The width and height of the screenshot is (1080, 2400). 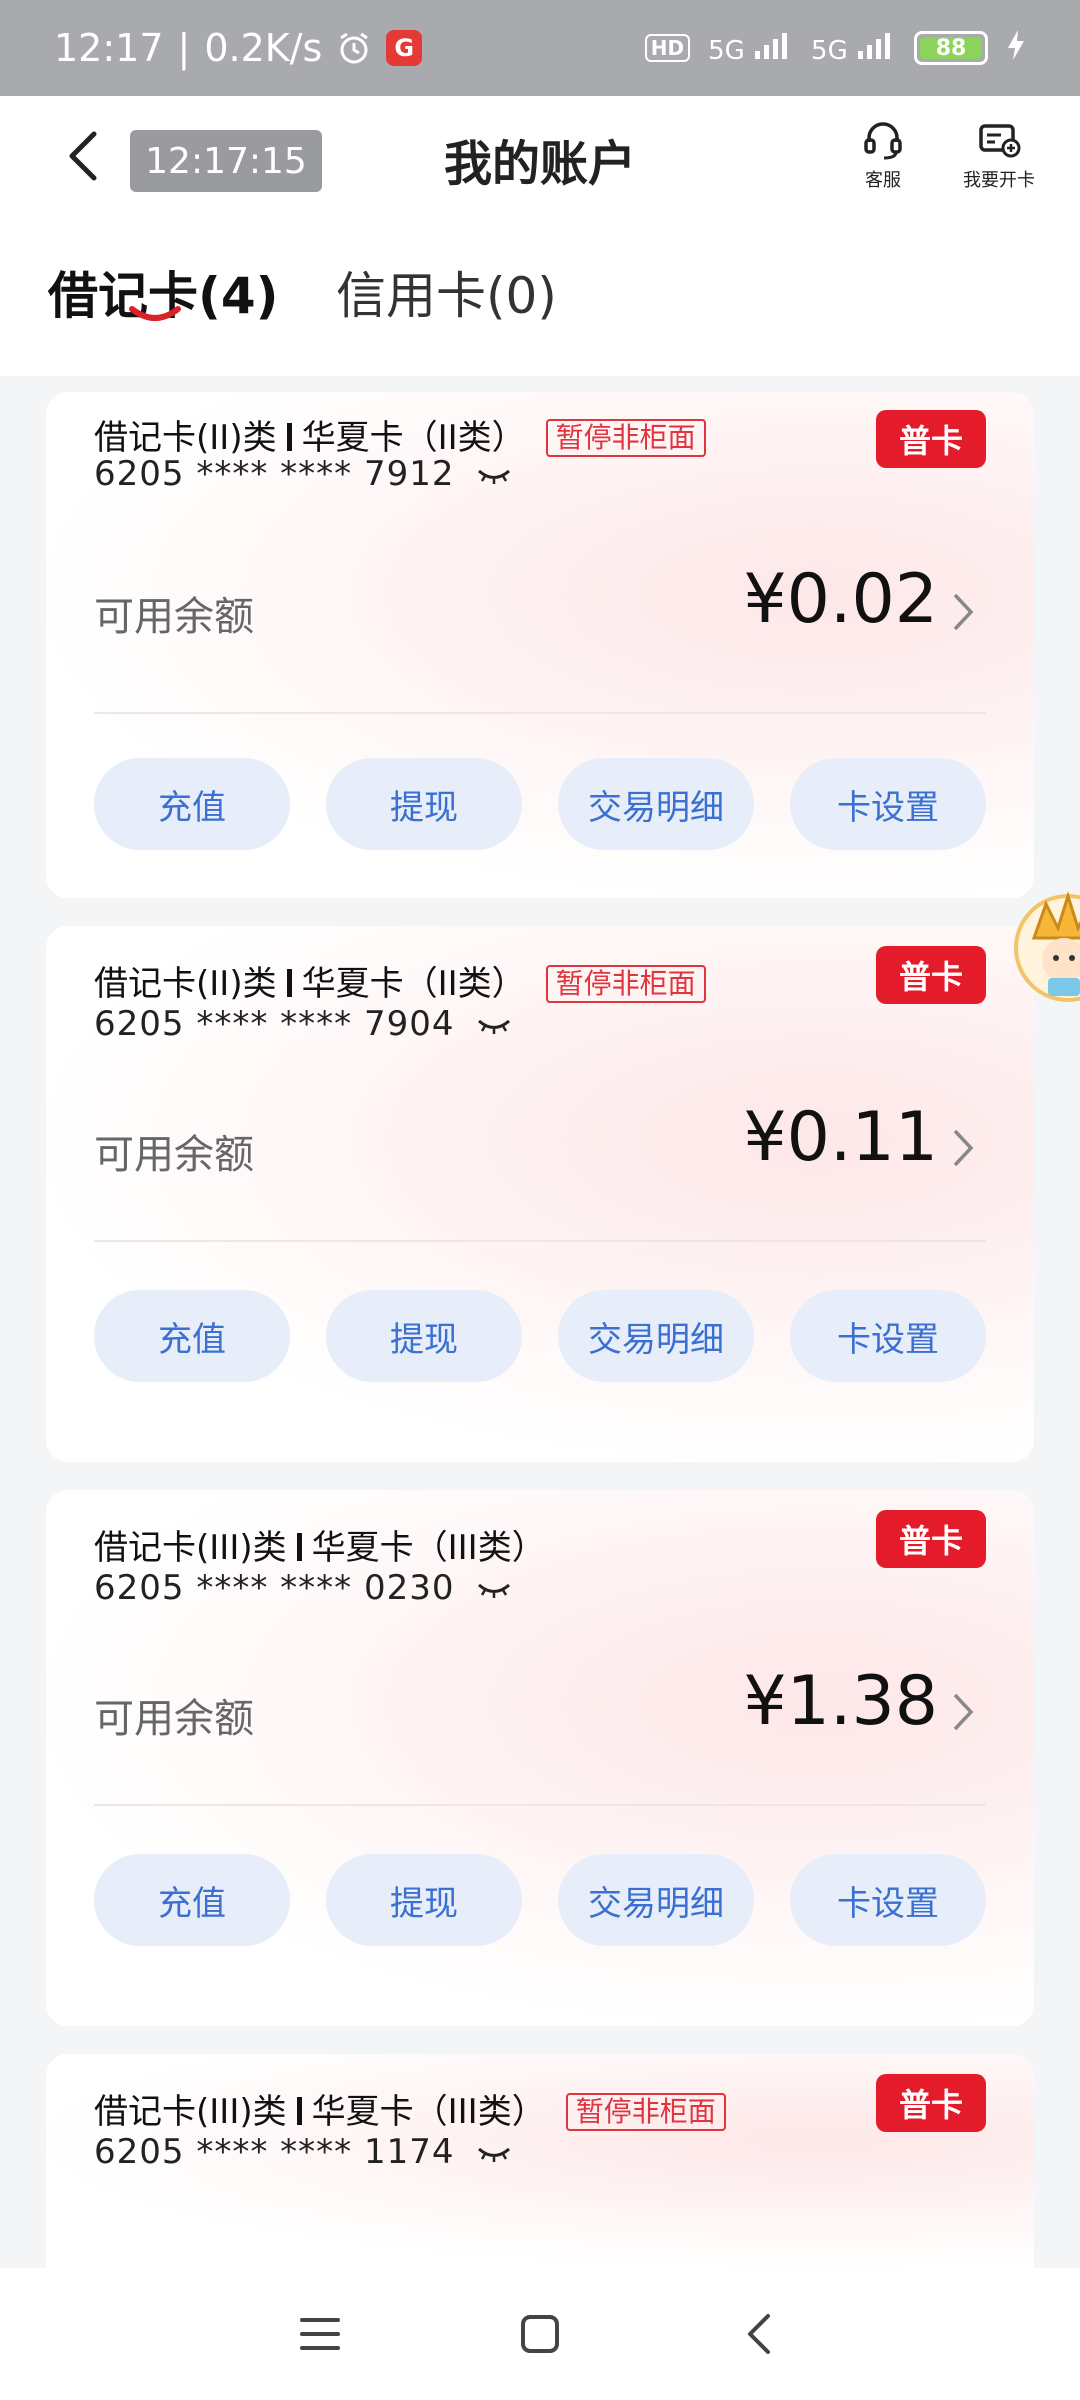 I want to click on card-number: 6205 **** **** 0230, so click(x=303, y=1588).